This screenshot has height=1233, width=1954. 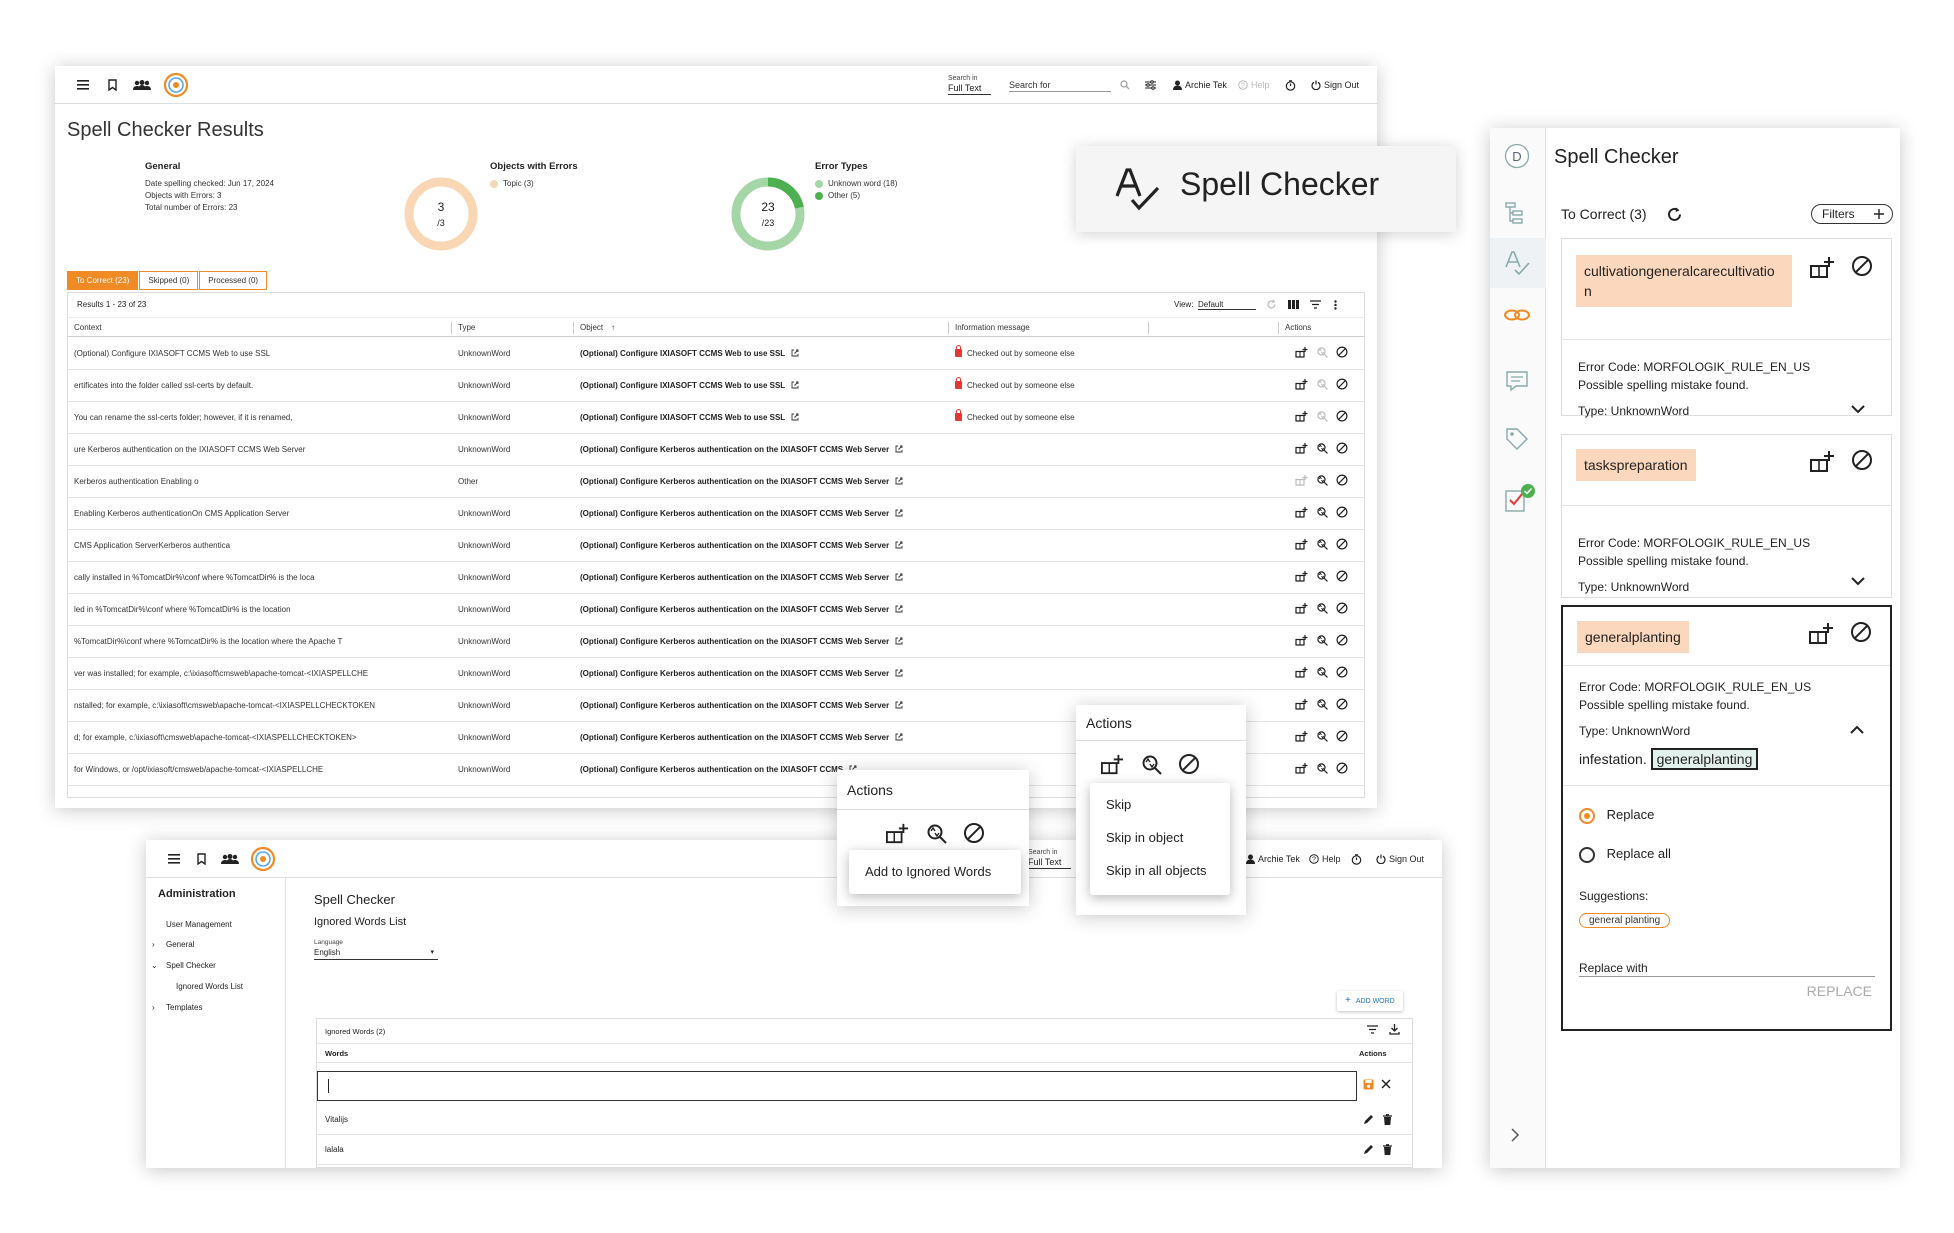 What do you see at coordinates (992, 328) in the screenshot?
I see `col-info-message: Information message` at bounding box center [992, 328].